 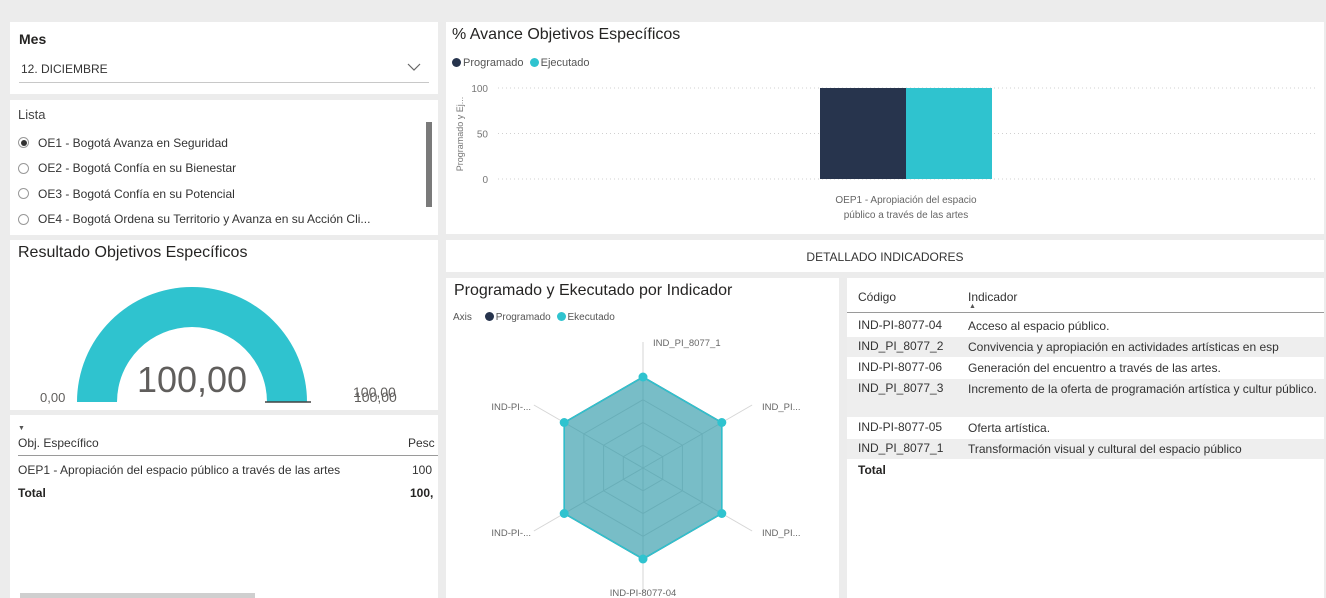 What do you see at coordinates (992, 297) in the screenshot?
I see `column-header-indicador: Indicador` at bounding box center [992, 297].